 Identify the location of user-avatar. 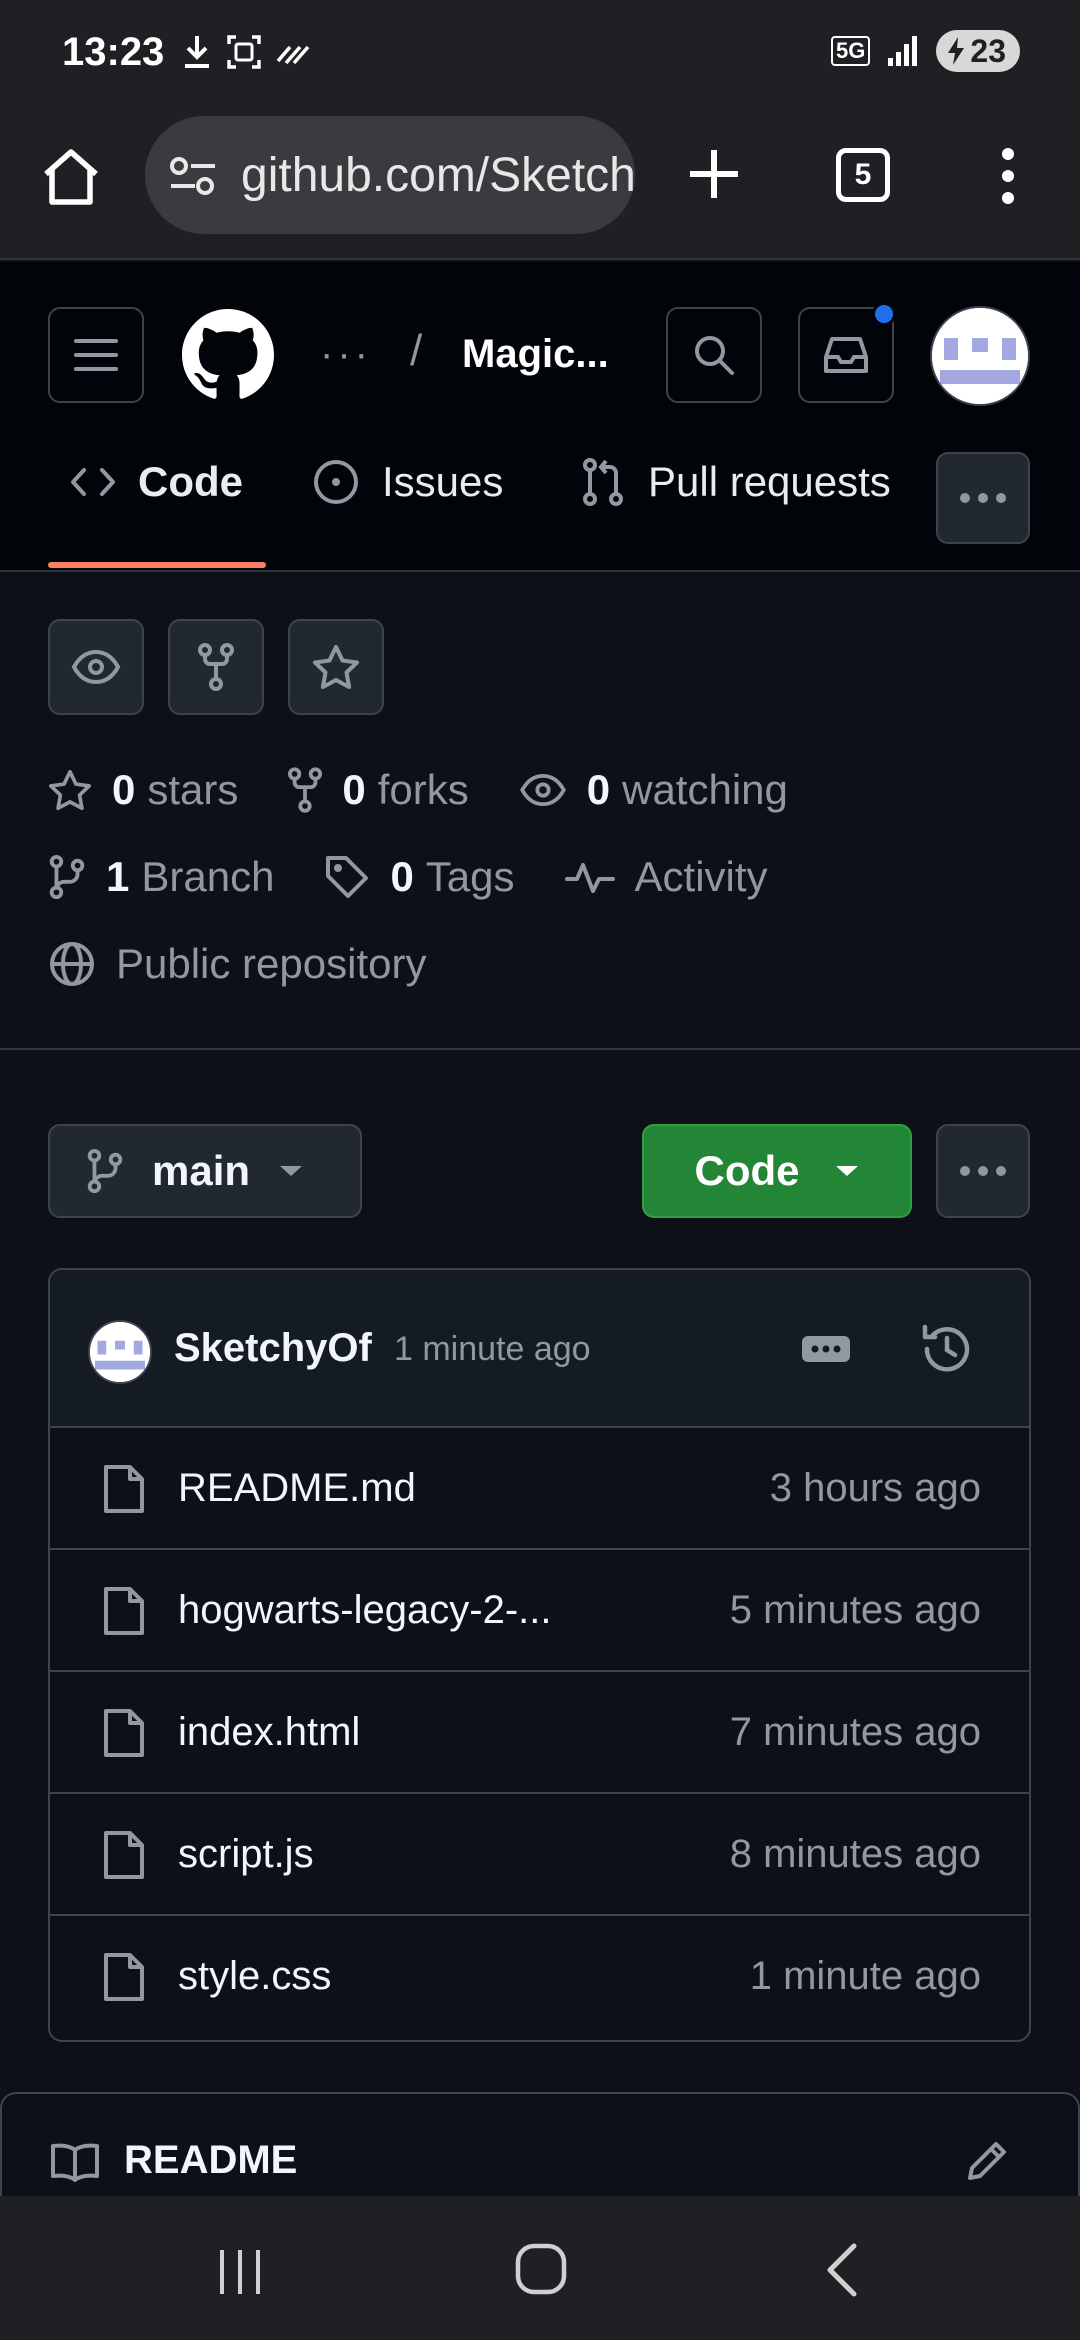
(980, 356).